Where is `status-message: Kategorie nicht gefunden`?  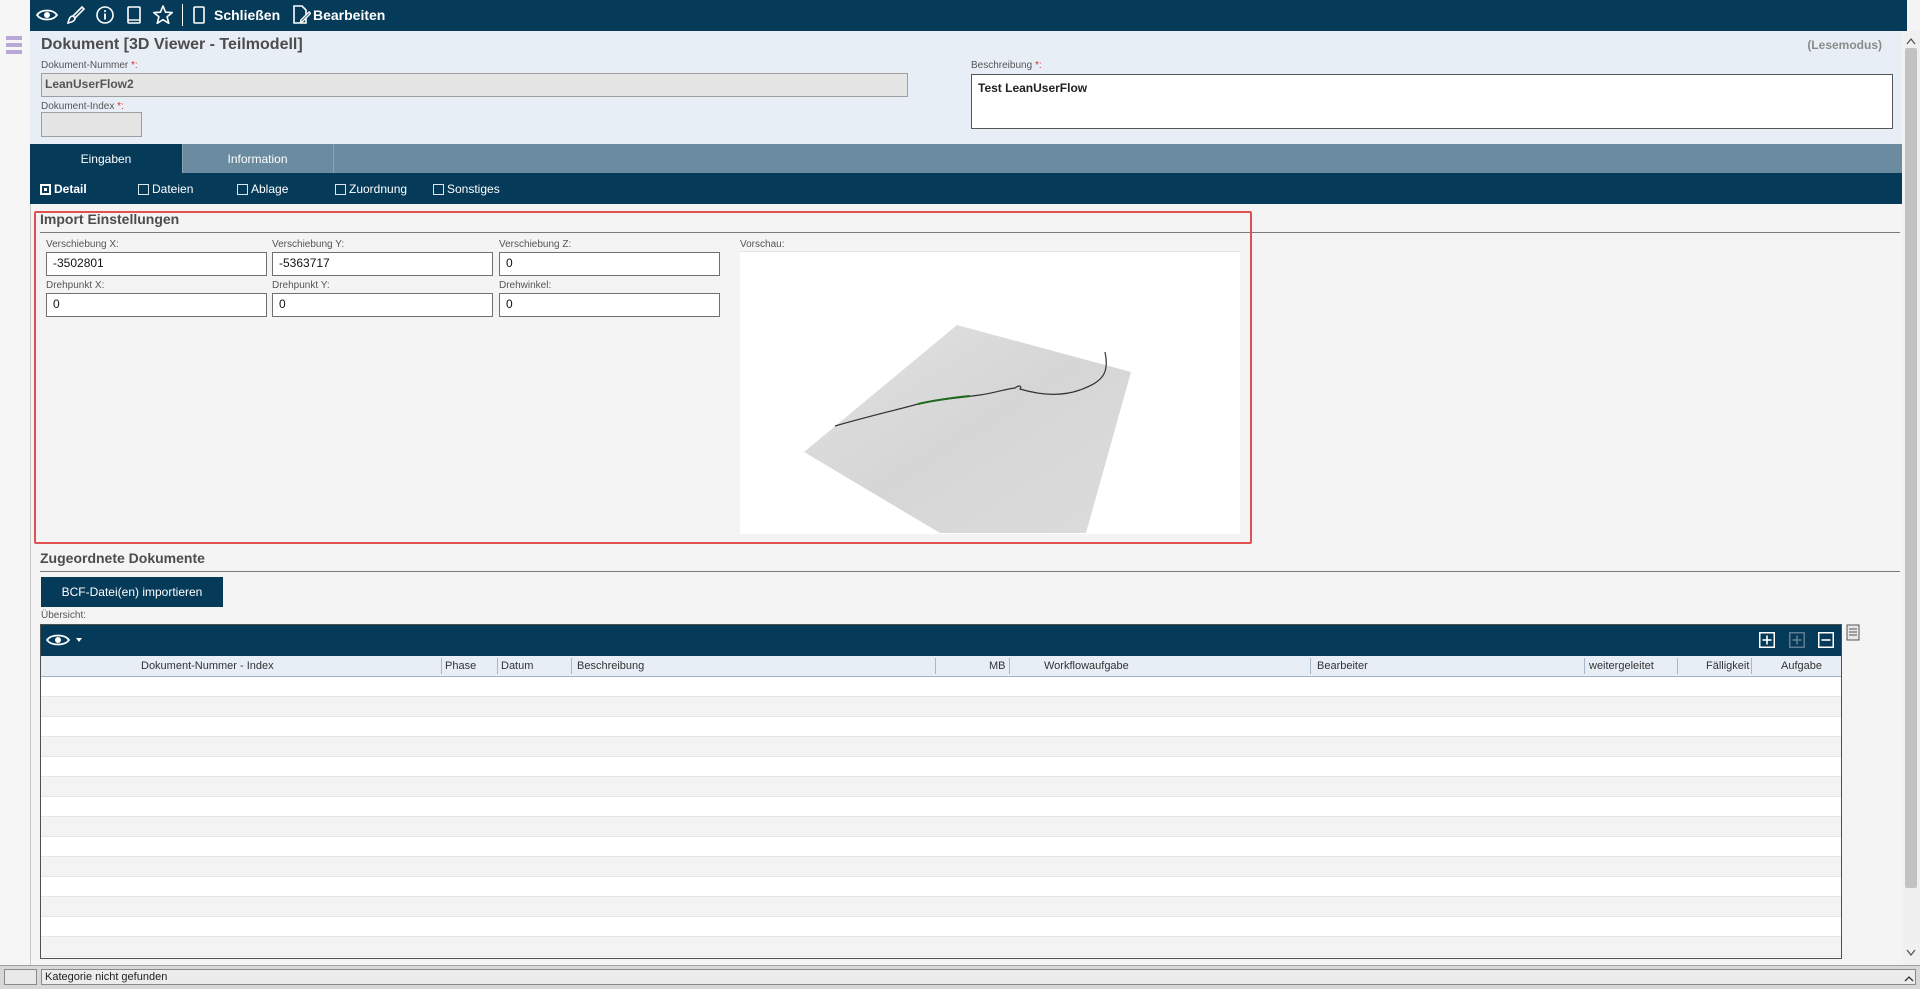 status-message: Kategorie nicht gefunden is located at coordinates (978, 977).